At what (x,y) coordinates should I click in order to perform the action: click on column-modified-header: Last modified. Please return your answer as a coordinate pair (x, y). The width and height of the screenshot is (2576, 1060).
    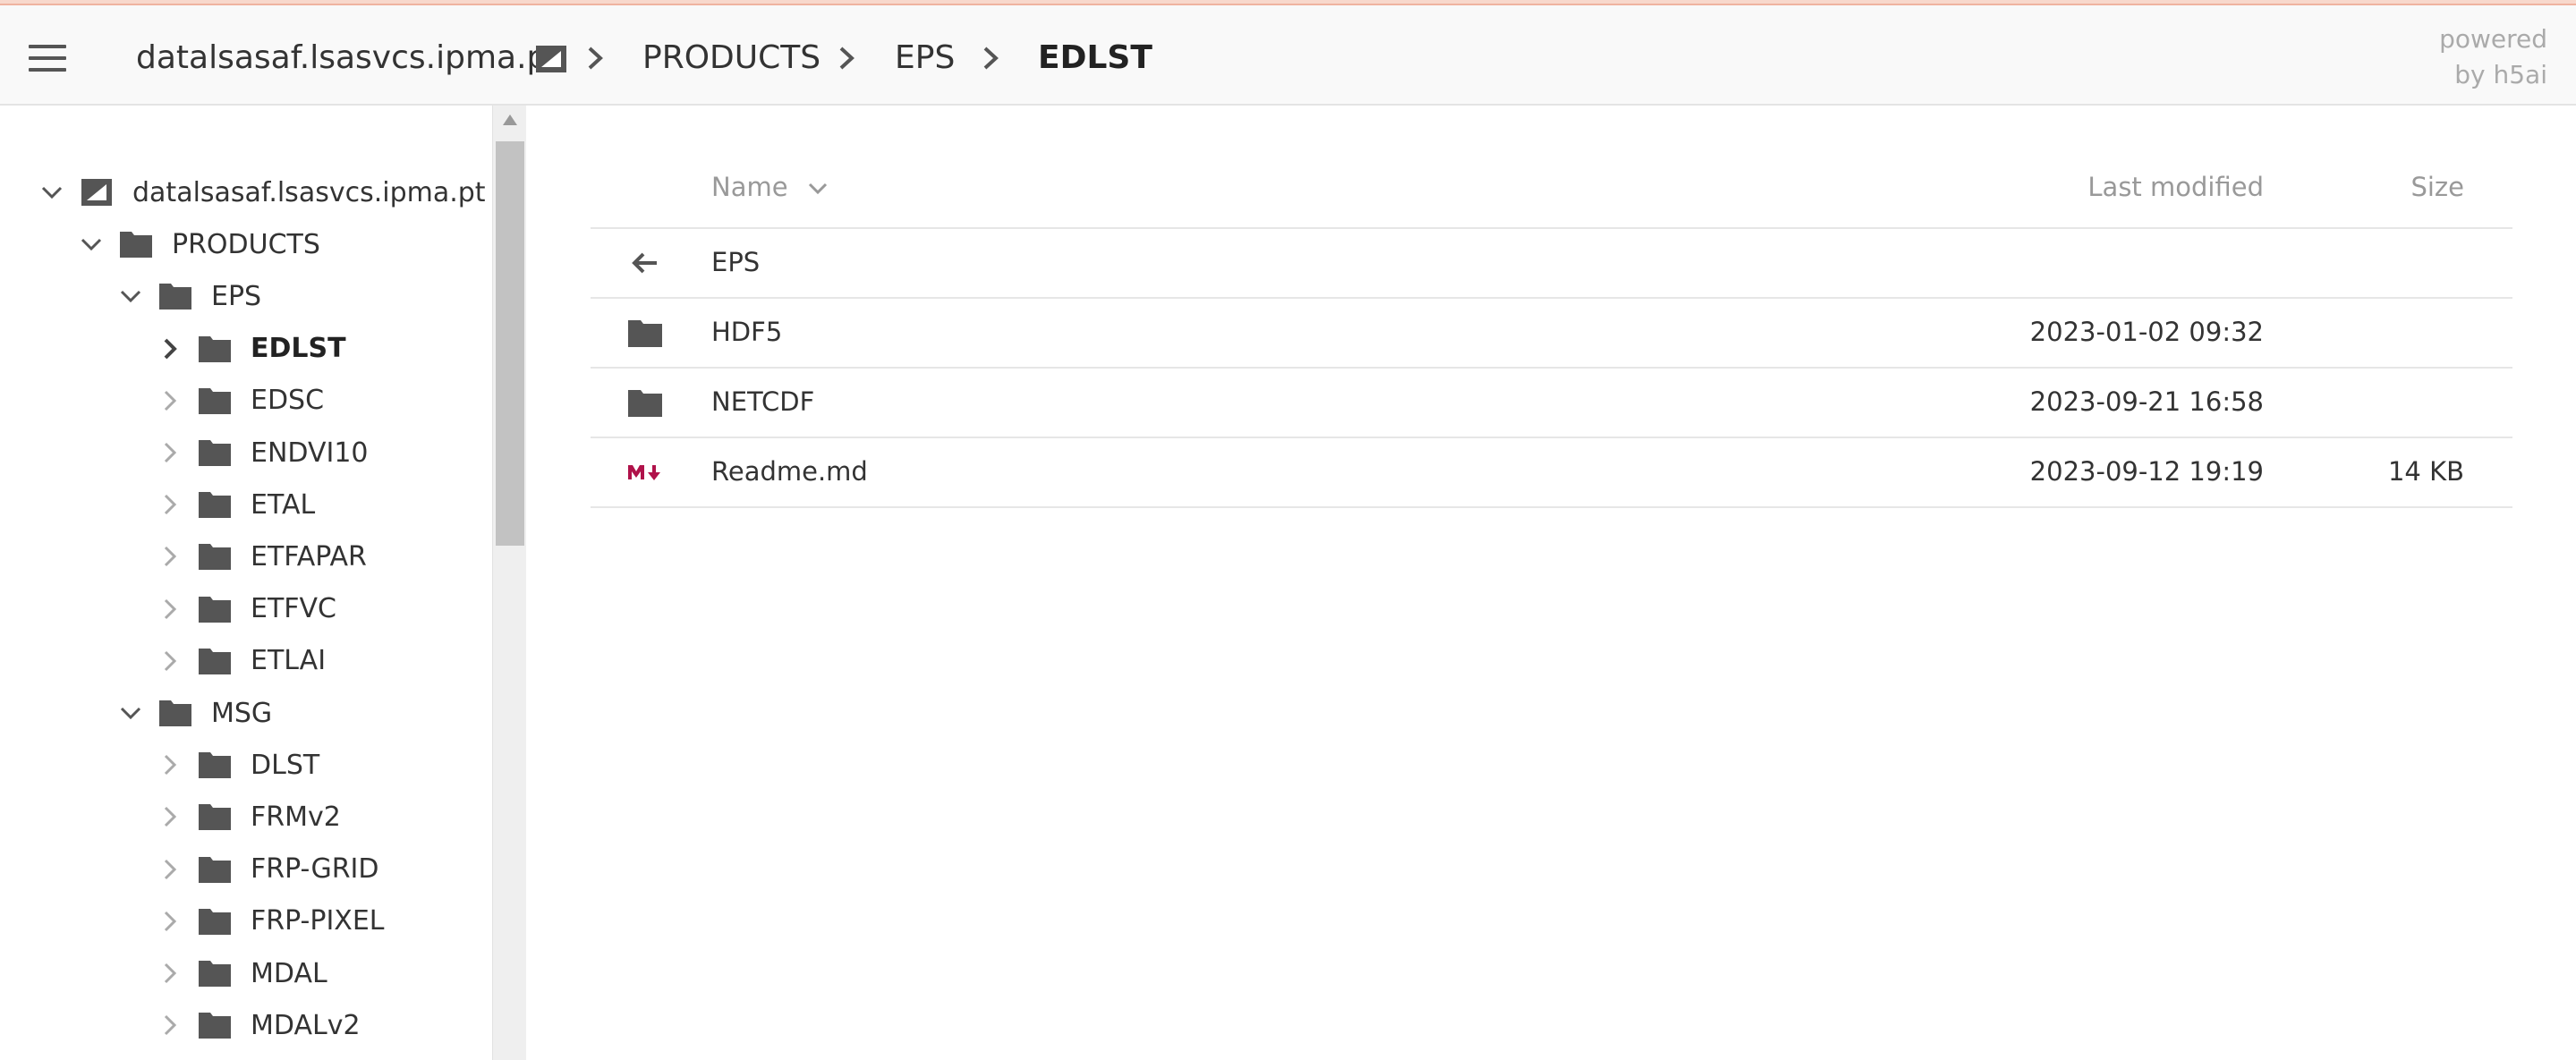
    Looking at the image, I should click on (2175, 187).